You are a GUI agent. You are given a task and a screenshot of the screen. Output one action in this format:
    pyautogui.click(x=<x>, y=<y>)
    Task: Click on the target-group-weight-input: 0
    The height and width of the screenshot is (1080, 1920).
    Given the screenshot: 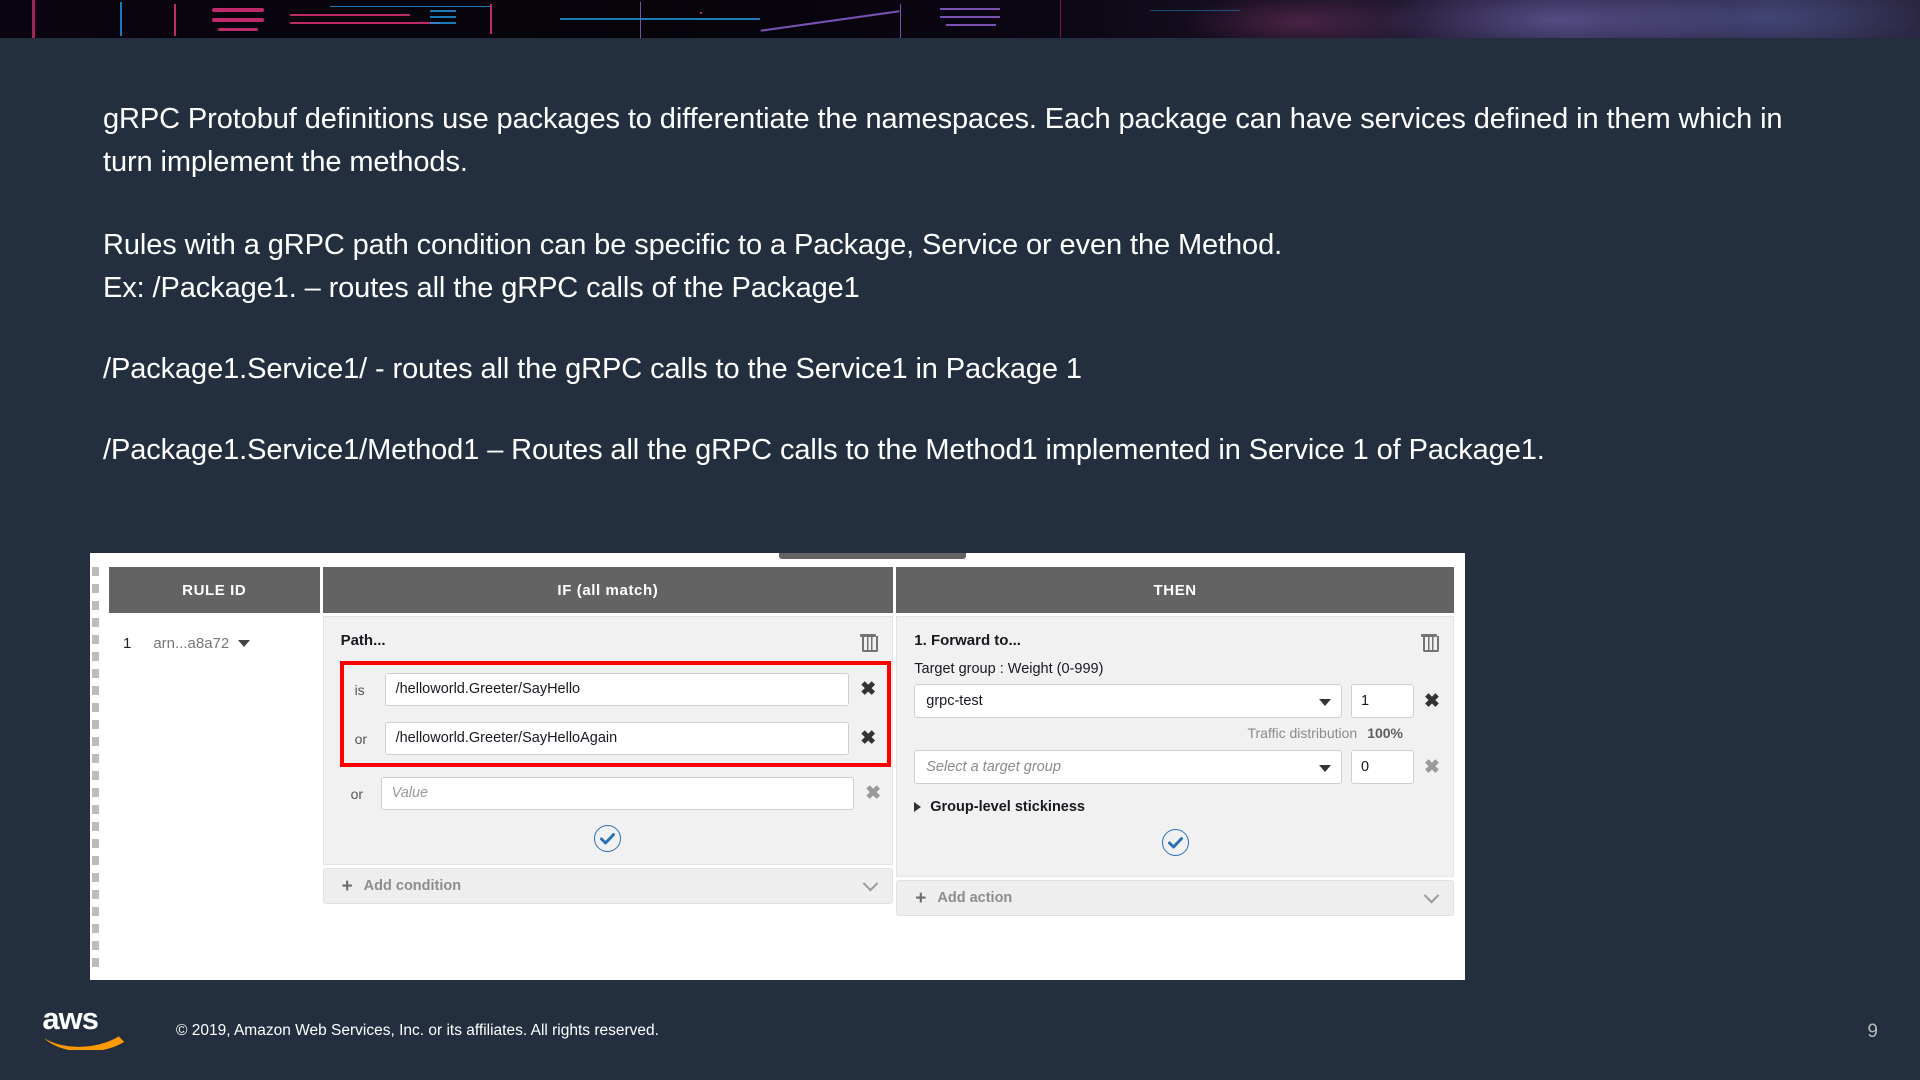 What is the action you would take?
    pyautogui.click(x=1382, y=767)
    